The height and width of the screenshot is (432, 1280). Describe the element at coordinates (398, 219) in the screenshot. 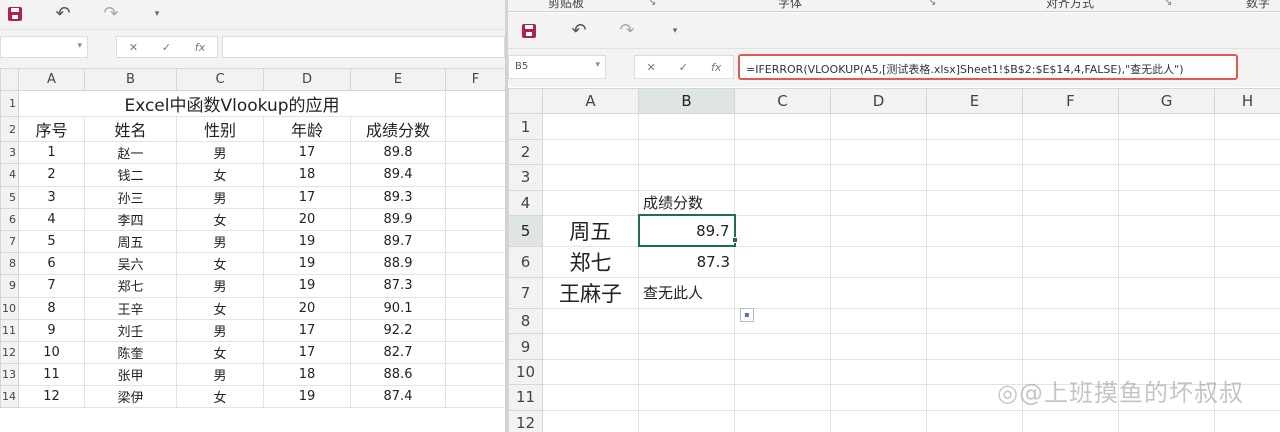

I see `table-cell: 89.9` at that location.